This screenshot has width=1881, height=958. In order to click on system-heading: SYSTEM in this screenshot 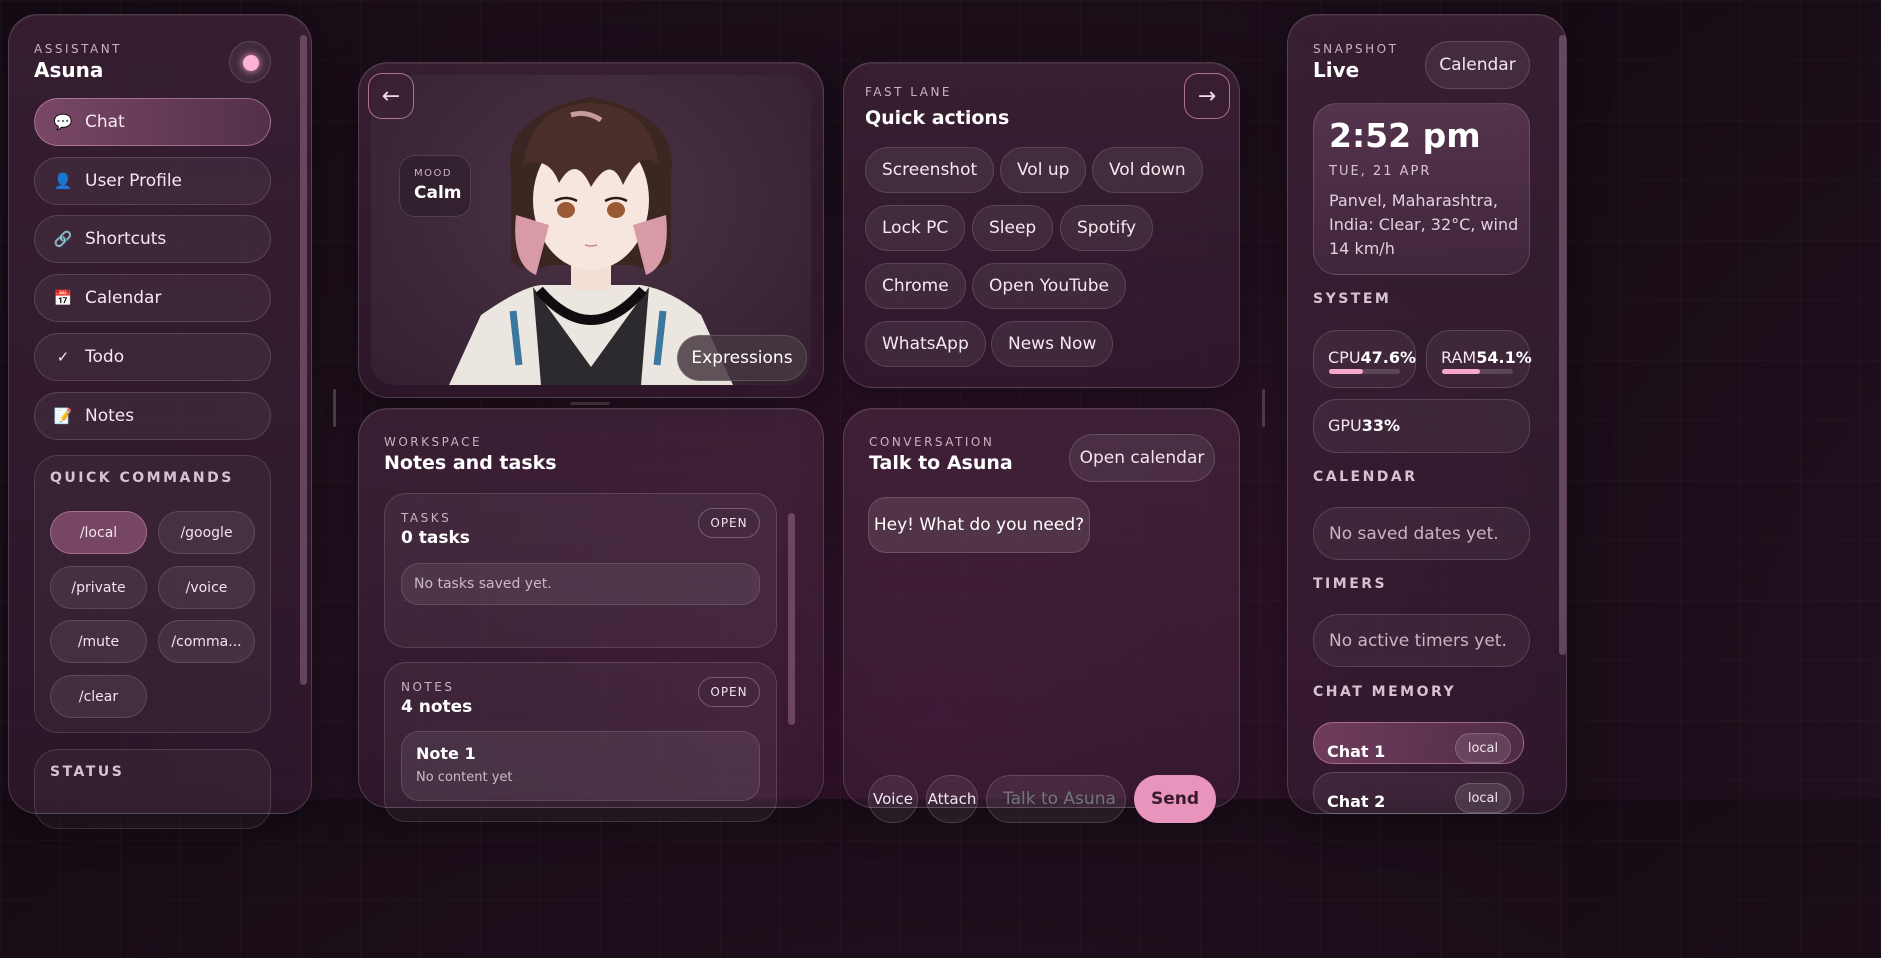, I will do `click(1352, 299)`.